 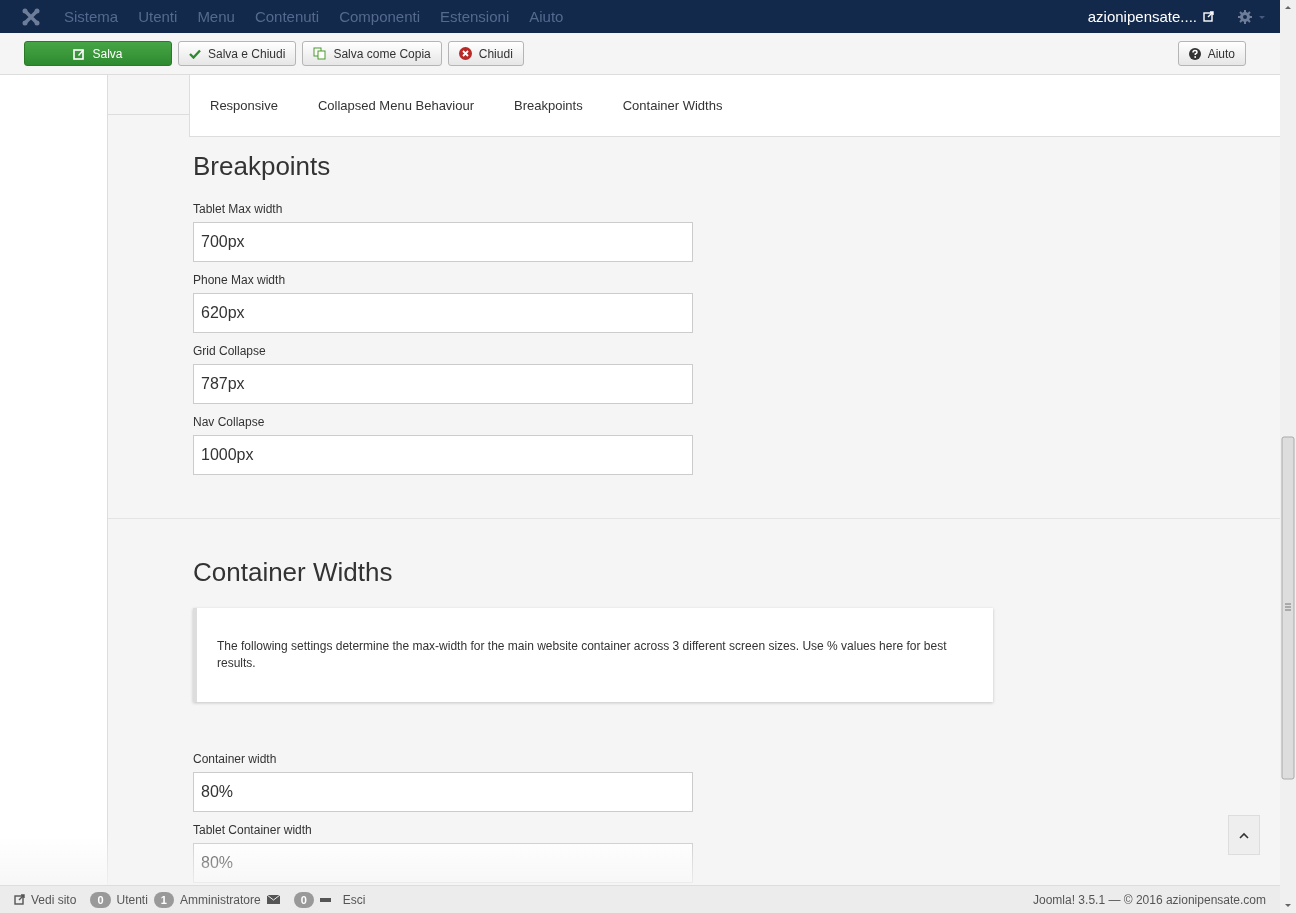 I want to click on users-label: Utenti, so click(x=132, y=899).